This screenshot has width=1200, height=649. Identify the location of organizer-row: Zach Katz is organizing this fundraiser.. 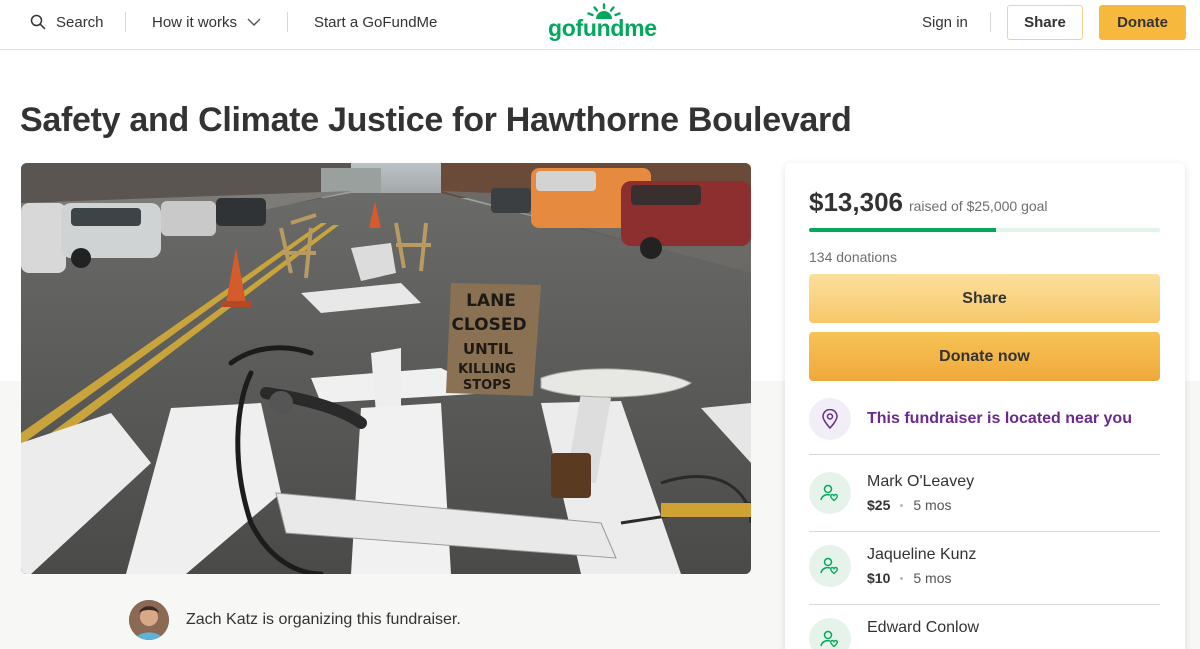
(295, 620).